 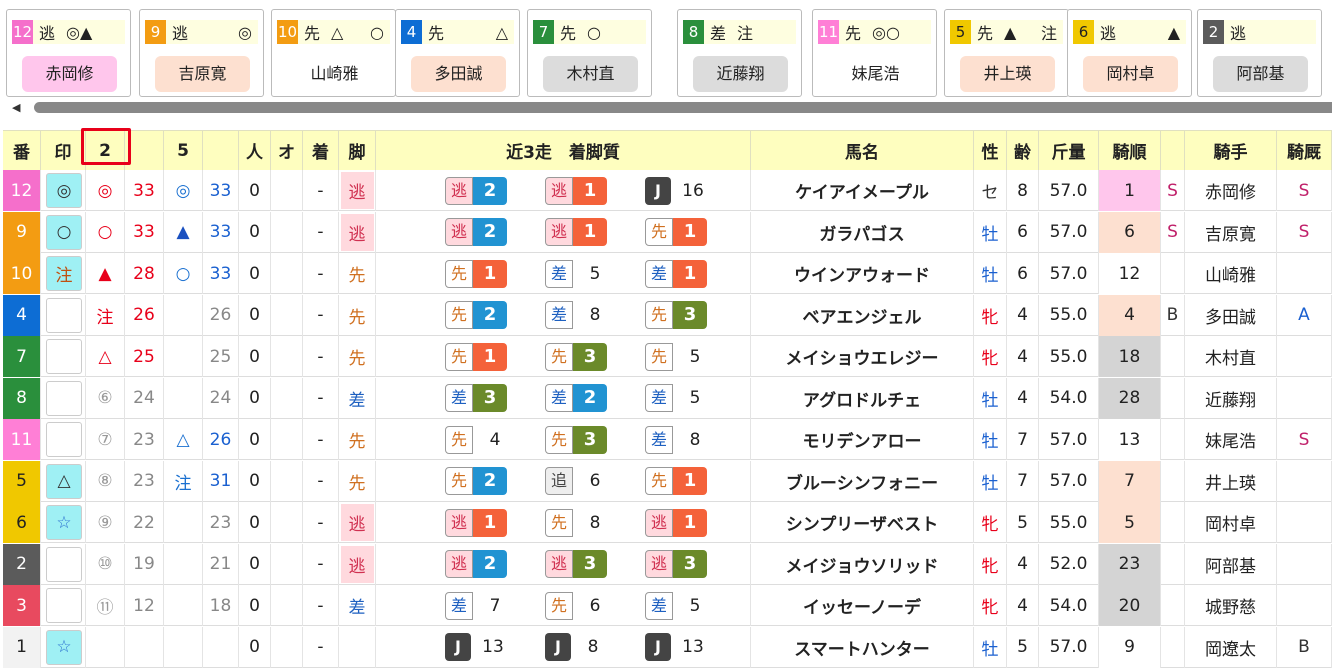 What do you see at coordinates (1007, 74) in the screenshot?
I see `horse-card-jockey: 井上瑛` at bounding box center [1007, 74].